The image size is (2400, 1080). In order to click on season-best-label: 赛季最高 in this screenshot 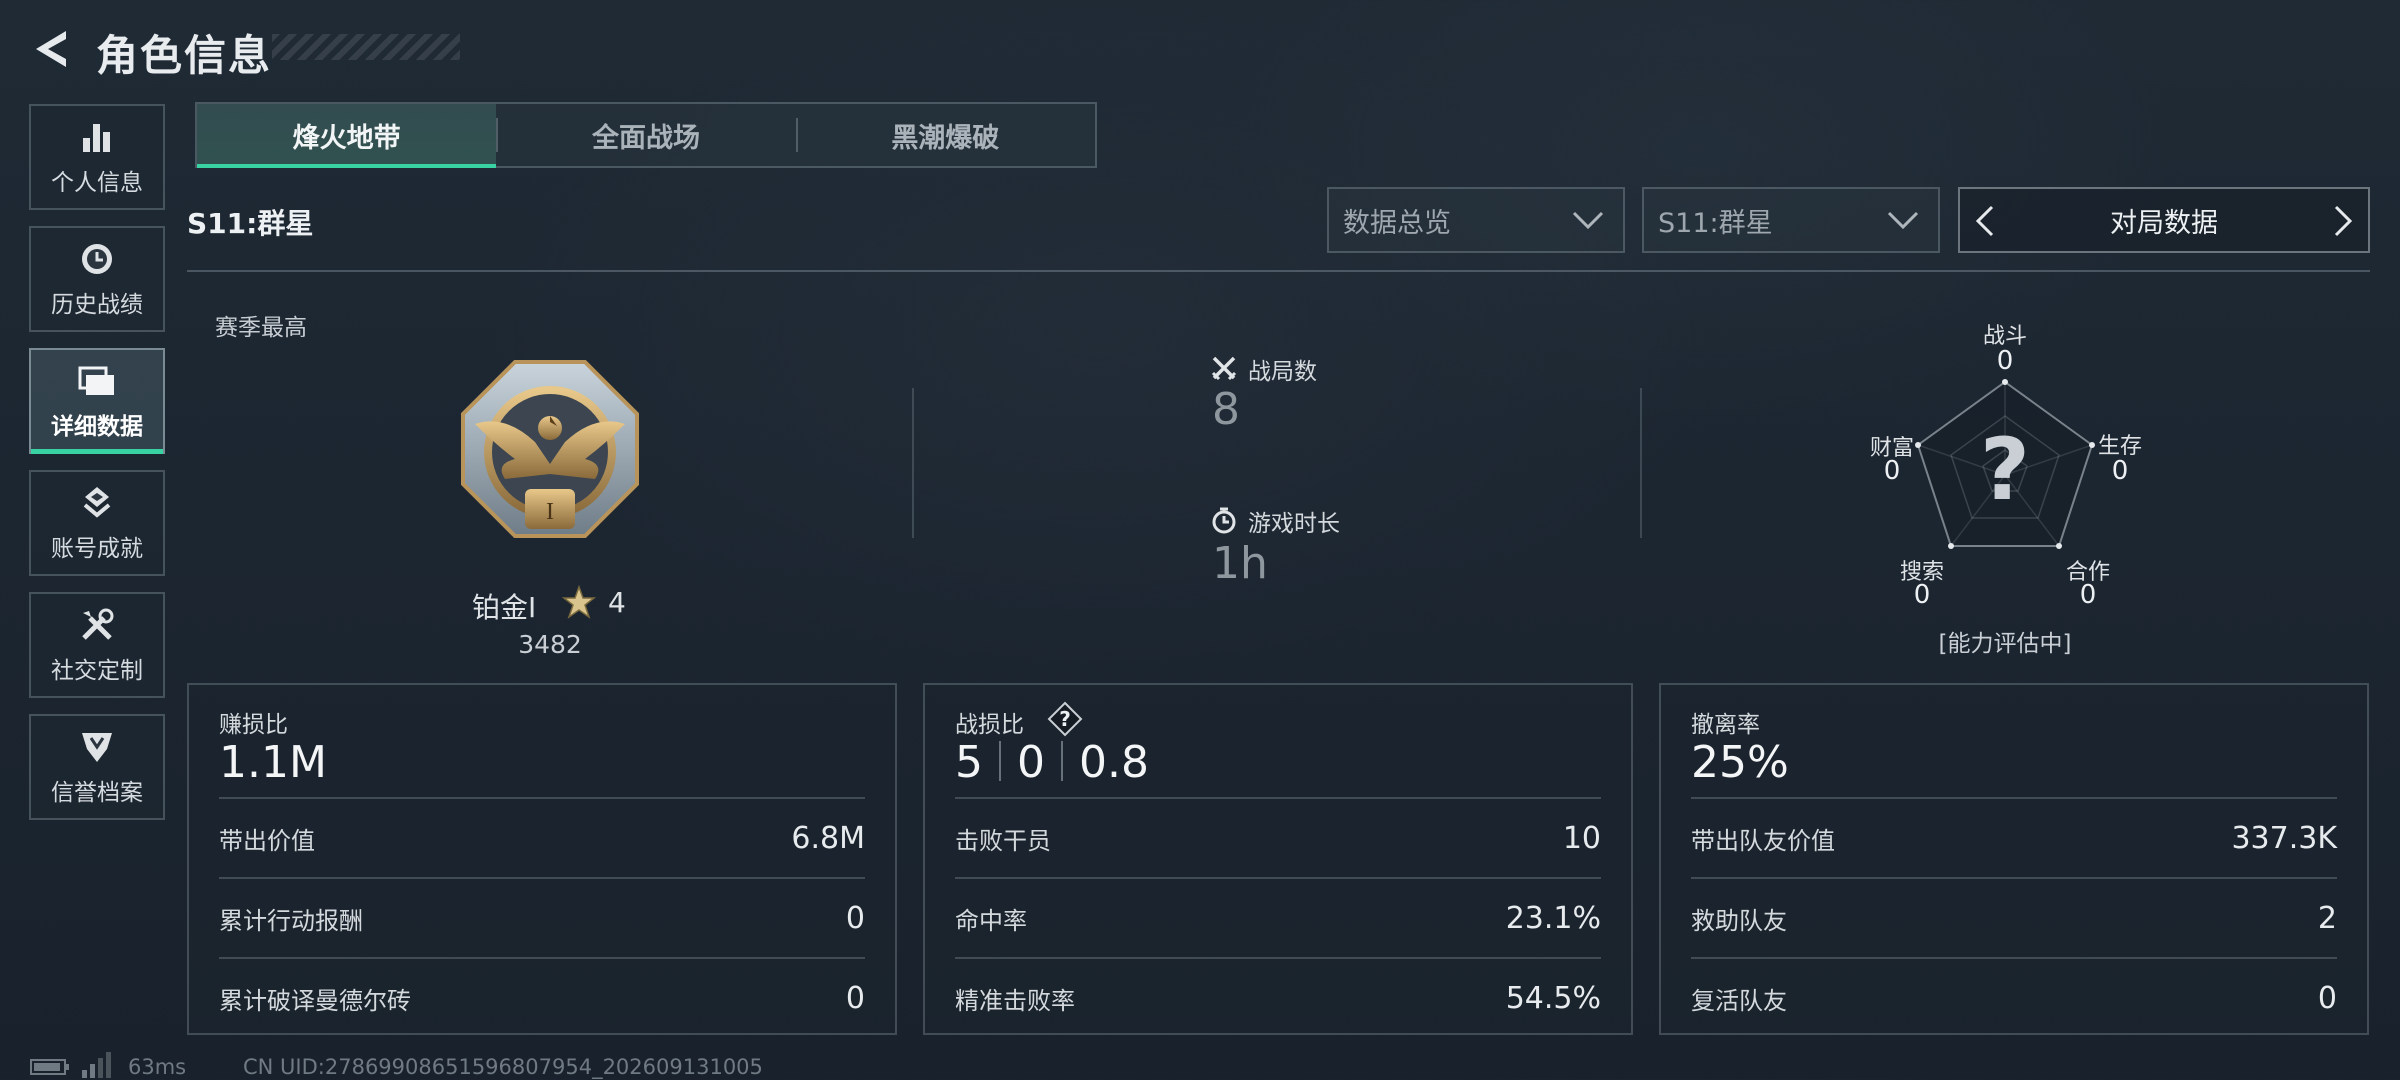, I will do `click(261, 328)`.